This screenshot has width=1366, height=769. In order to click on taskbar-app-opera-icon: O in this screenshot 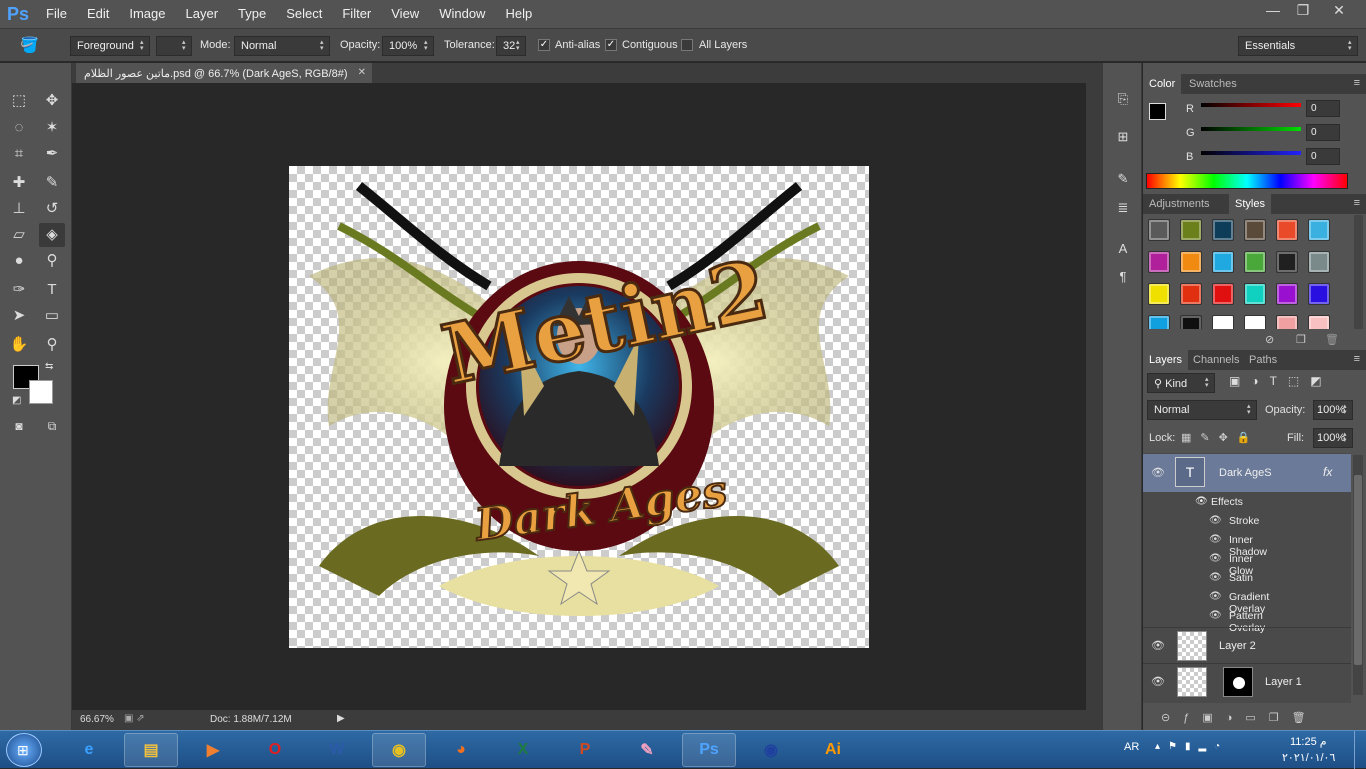, I will do `click(275, 750)`.